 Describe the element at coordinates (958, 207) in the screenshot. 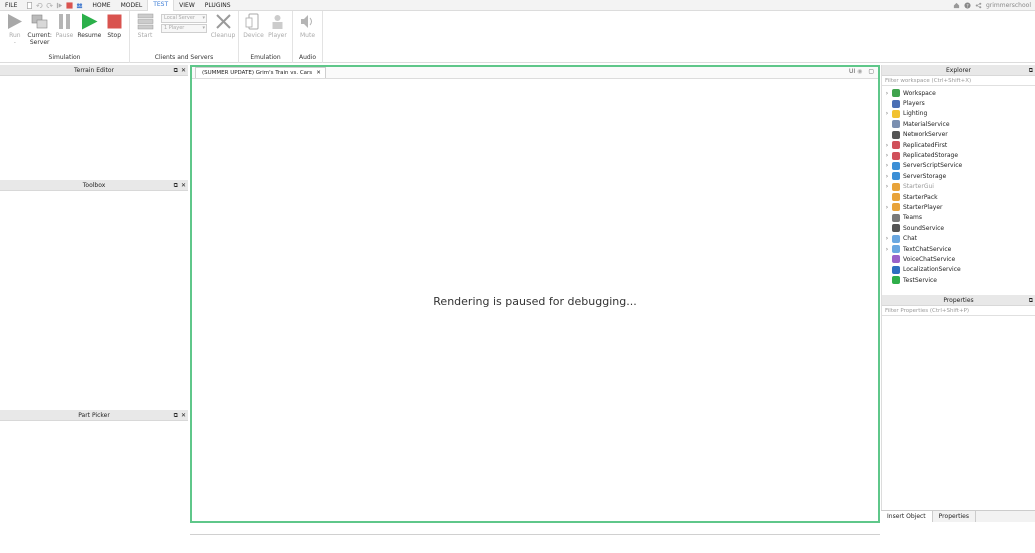

I see `explorer-item-starterplayer: › StarterPlayer` at that location.